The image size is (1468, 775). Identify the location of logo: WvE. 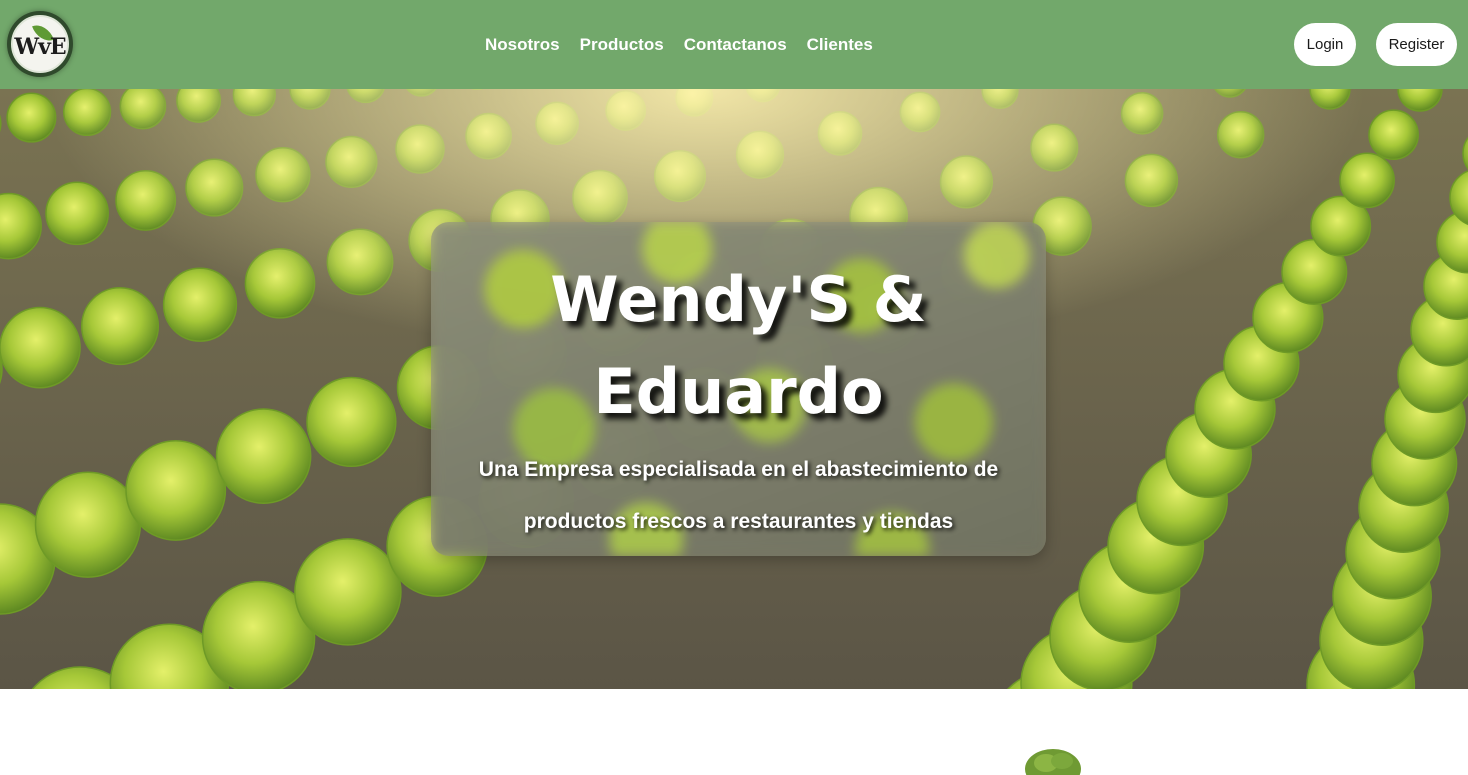
(40, 44).